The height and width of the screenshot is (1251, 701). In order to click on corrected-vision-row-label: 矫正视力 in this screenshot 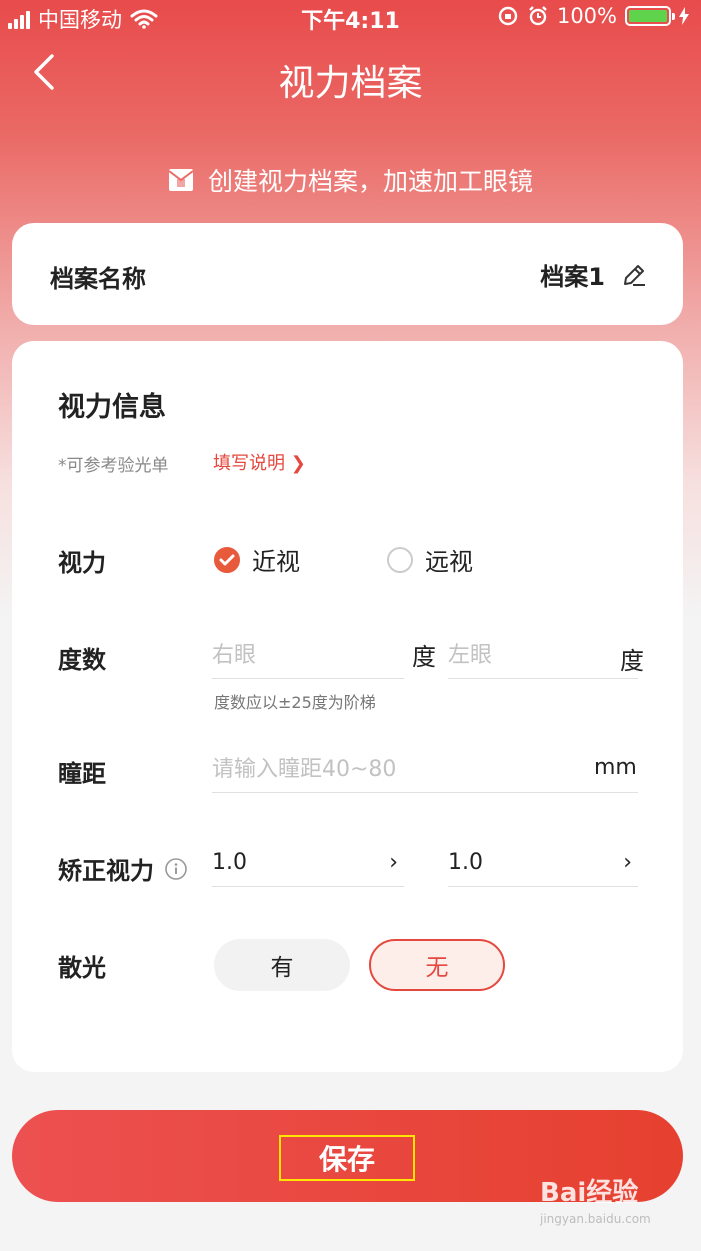, I will do `click(123, 868)`.